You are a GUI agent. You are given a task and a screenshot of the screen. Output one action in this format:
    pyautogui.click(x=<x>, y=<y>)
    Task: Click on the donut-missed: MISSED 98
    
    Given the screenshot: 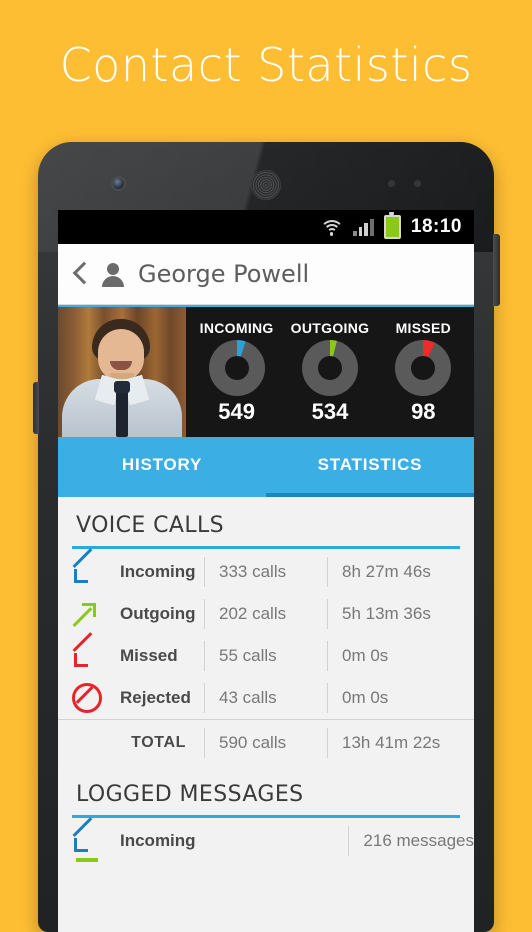 What is the action you would take?
    pyautogui.click(x=423, y=372)
    